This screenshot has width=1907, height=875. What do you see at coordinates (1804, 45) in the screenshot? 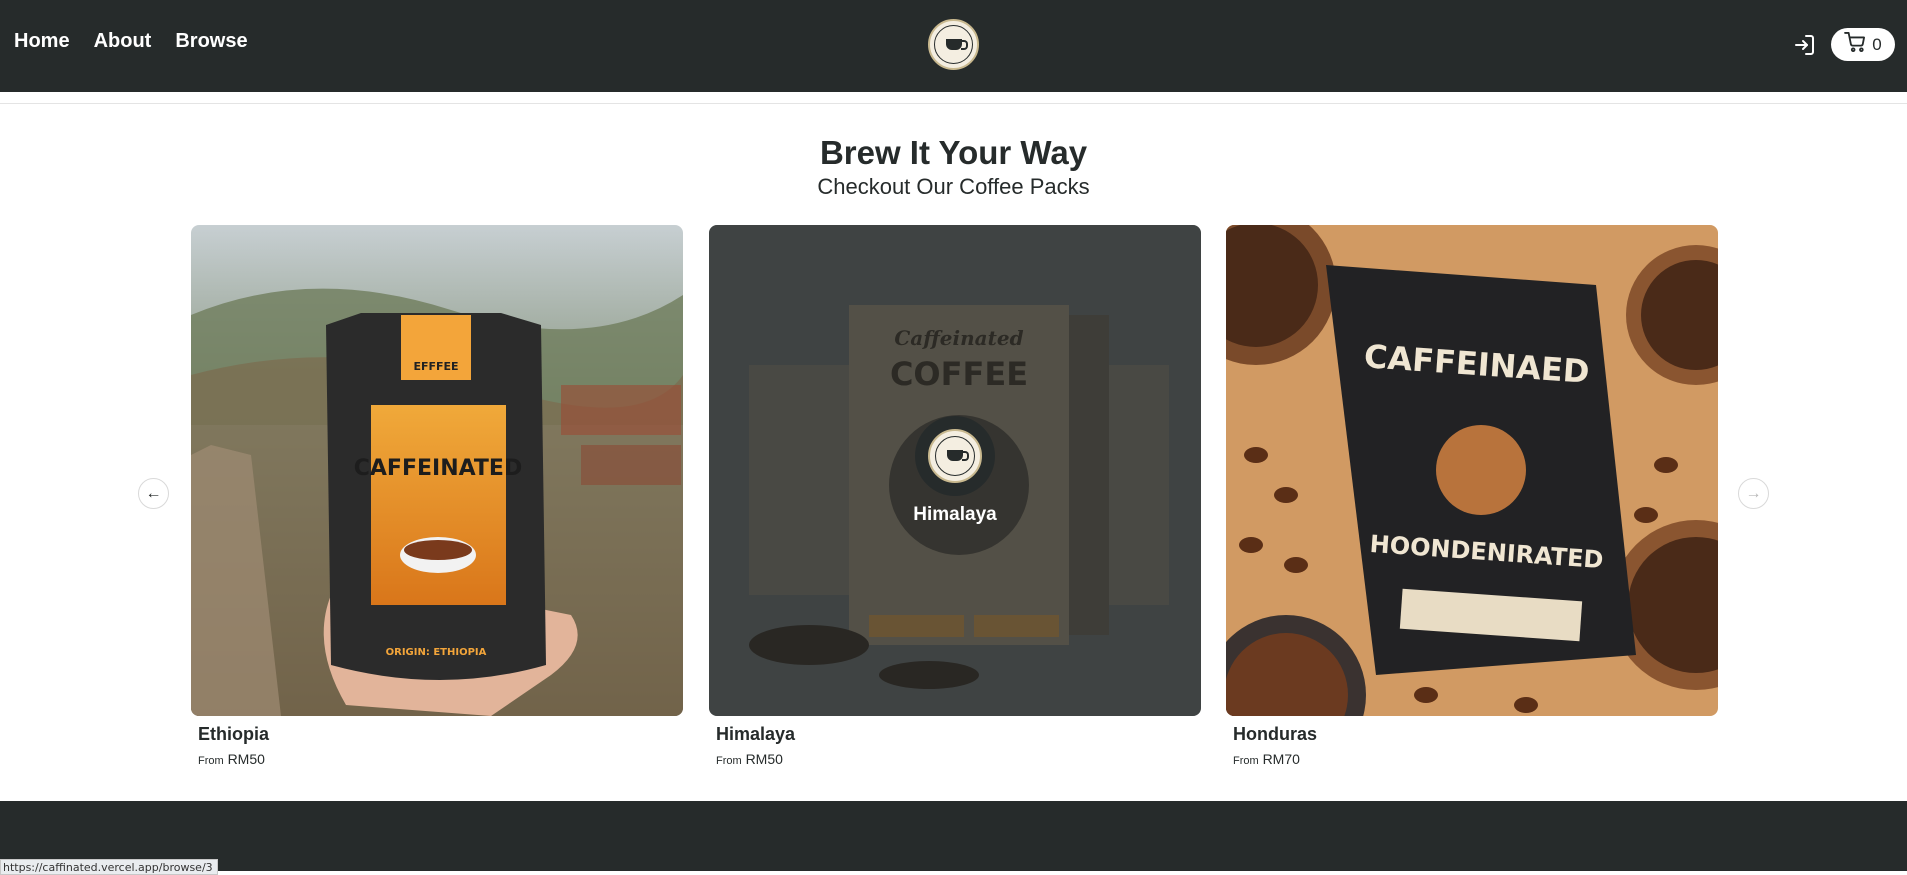
I see `login-icon` at bounding box center [1804, 45].